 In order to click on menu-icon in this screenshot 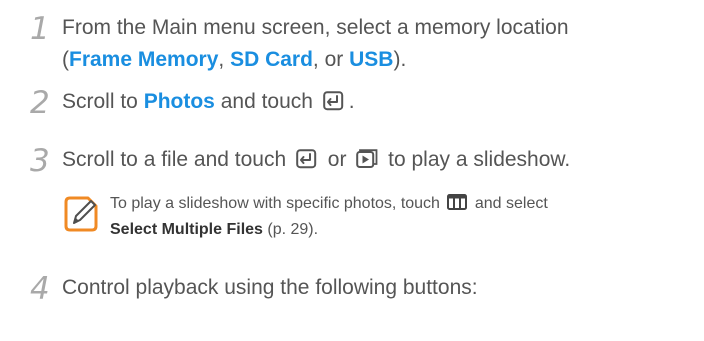, I will do `click(457, 206)`.